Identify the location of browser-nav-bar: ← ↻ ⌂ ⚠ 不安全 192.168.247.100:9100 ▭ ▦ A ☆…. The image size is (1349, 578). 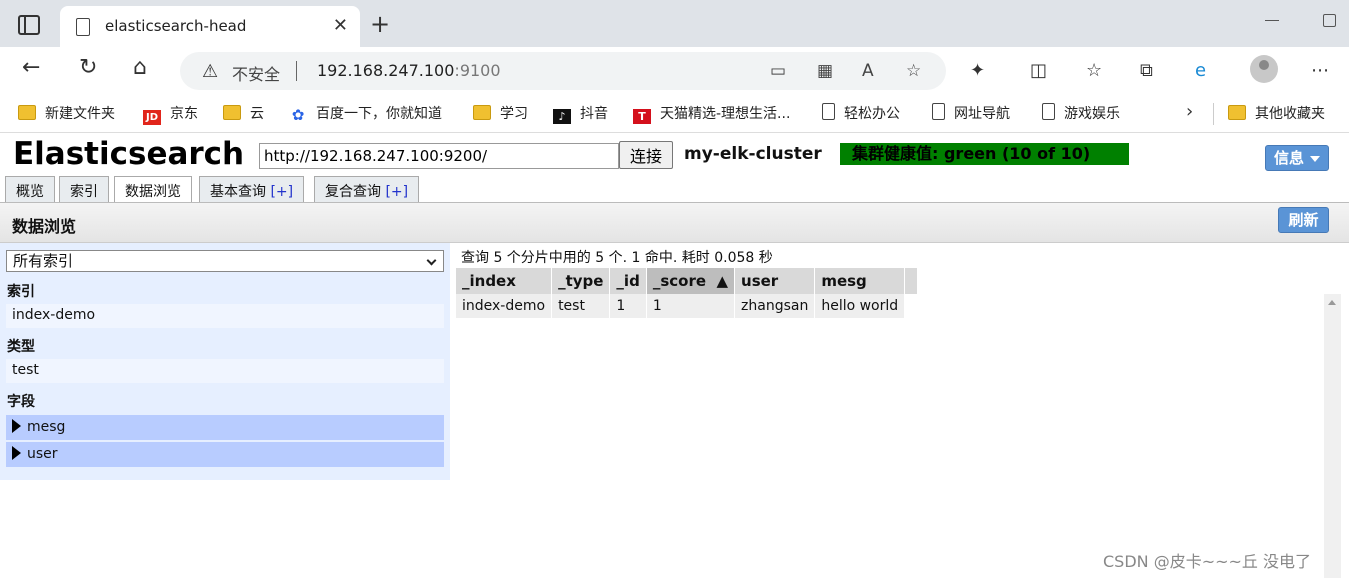
(674, 71).